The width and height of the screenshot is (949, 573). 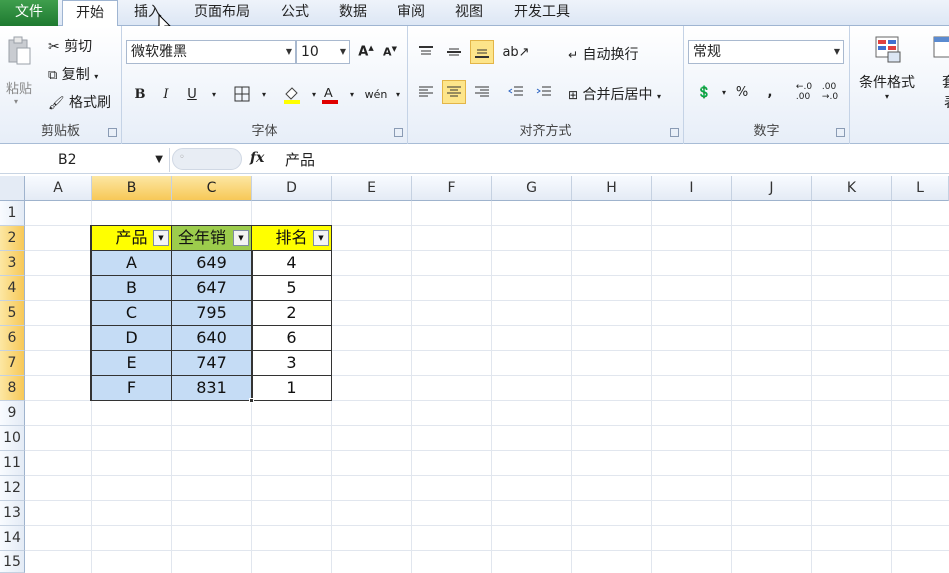 What do you see at coordinates (140, 94) in the screenshot?
I see `bold-button: B` at bounding box center [140, 94].